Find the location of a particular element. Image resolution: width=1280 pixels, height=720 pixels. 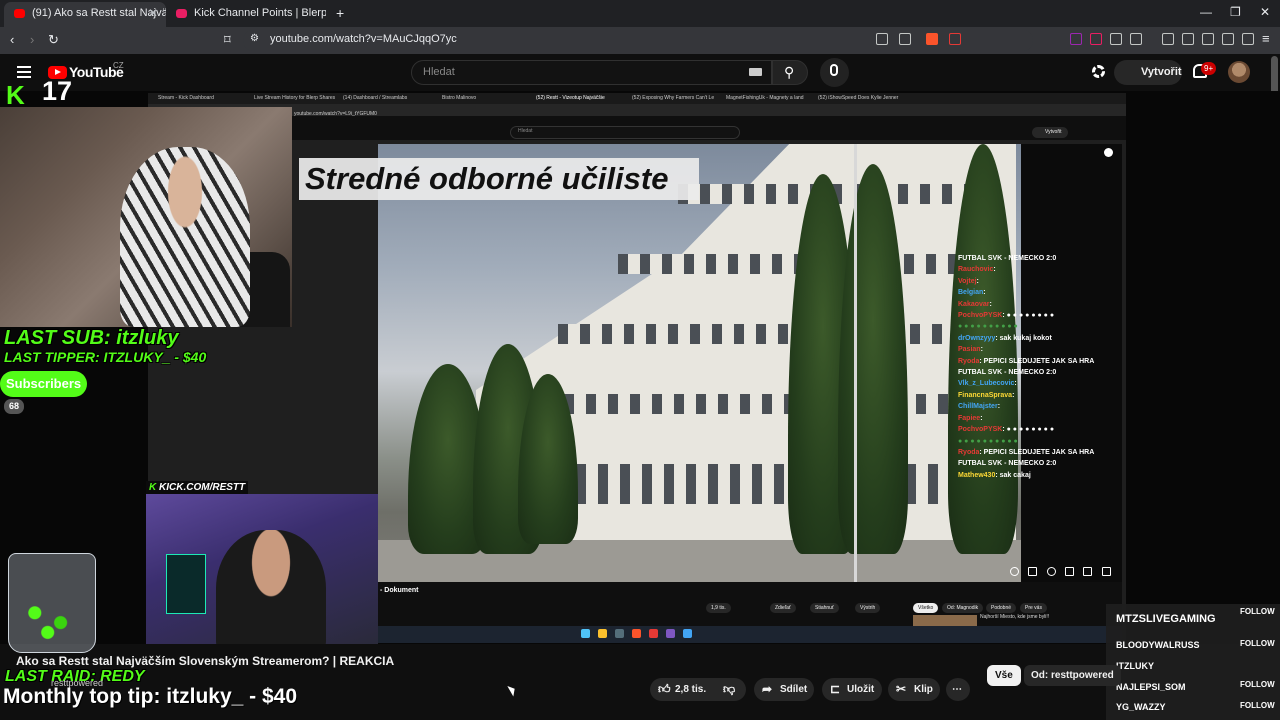

inner-side-title: Najhorší Miesto, kde jsme byli!! is located at coordinates (1015, 617).